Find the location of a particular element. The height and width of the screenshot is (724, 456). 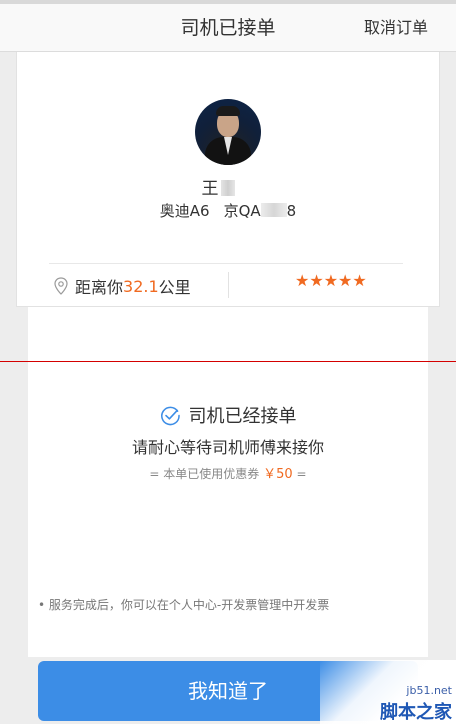

coupon-amount: ￥50 is located at coordinates (278, 474).